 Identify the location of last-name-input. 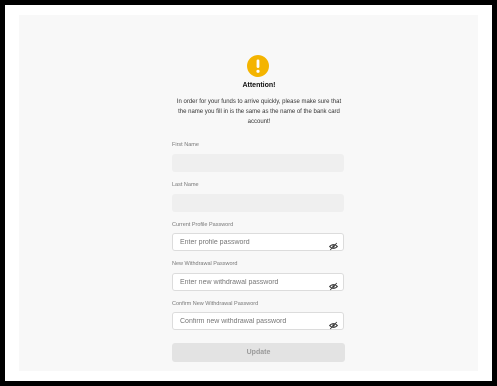
(258, 203).